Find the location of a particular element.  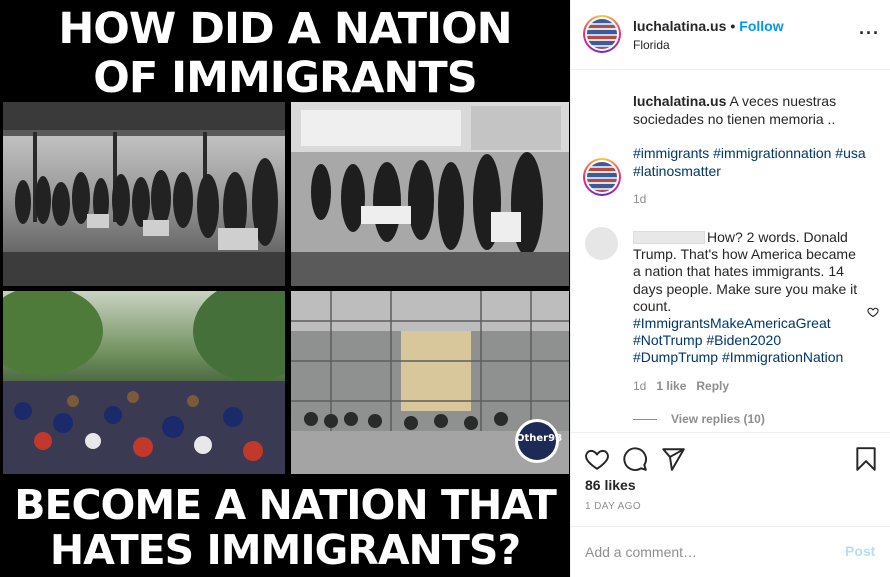

photo-migrant-caravan is located at coordinates (144, 382).